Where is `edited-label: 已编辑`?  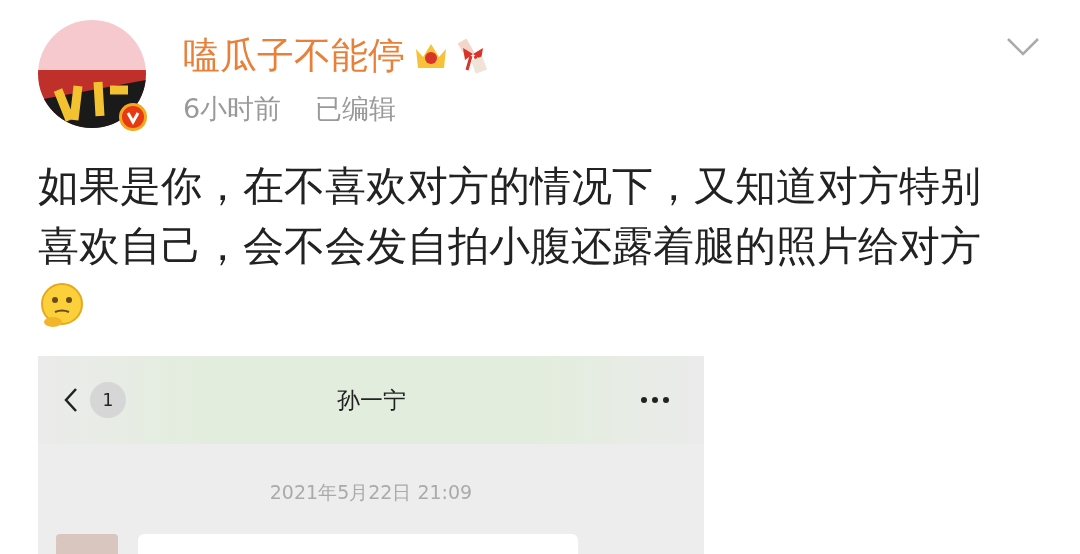 edited-label: 已编辑 is located at coordinates (356, 109).